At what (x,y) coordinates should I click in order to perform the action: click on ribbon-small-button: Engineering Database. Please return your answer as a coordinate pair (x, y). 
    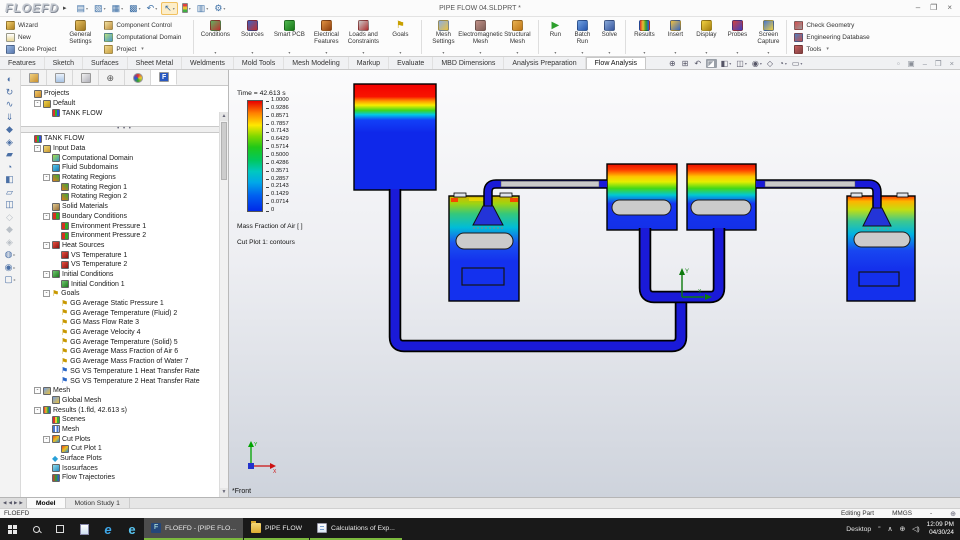
    Looking at the image, I should click on (834, 37).